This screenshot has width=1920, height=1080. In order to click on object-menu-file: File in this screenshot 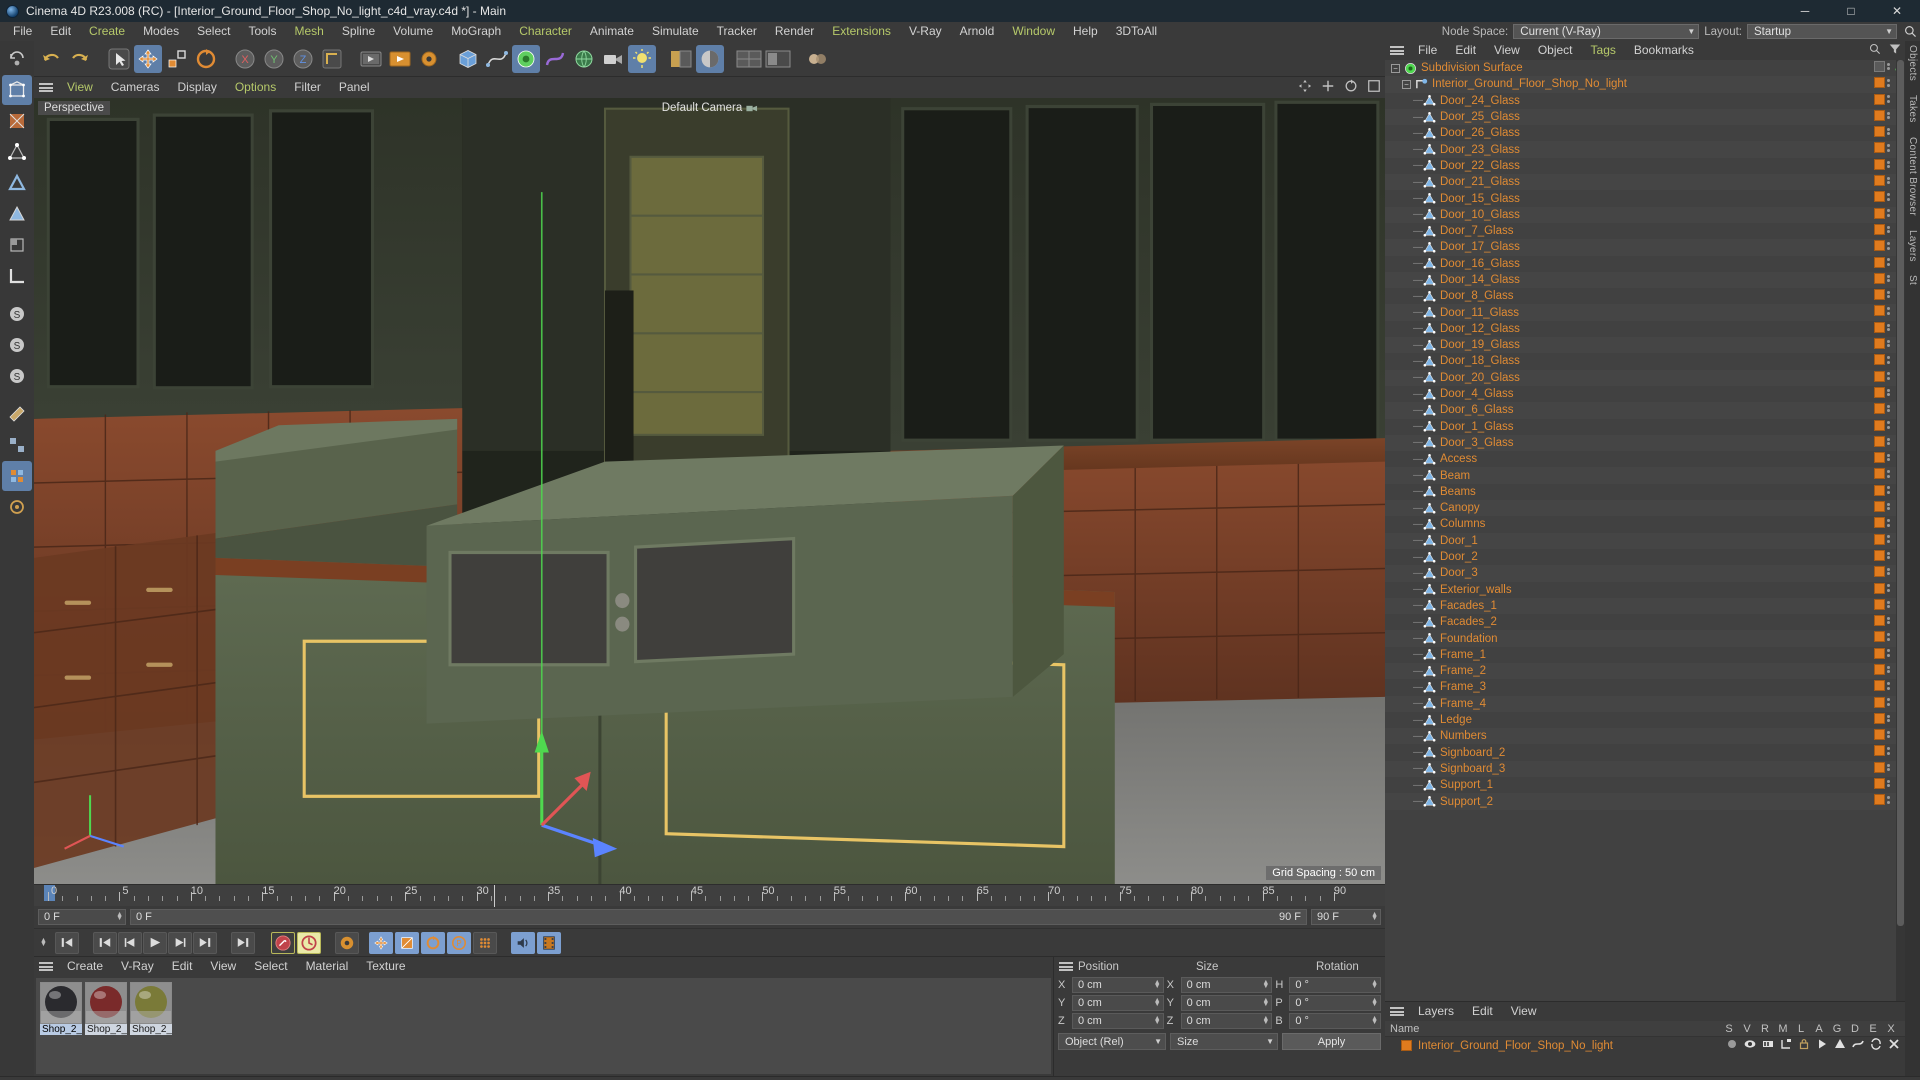, I will do `click(1427, 50)`.